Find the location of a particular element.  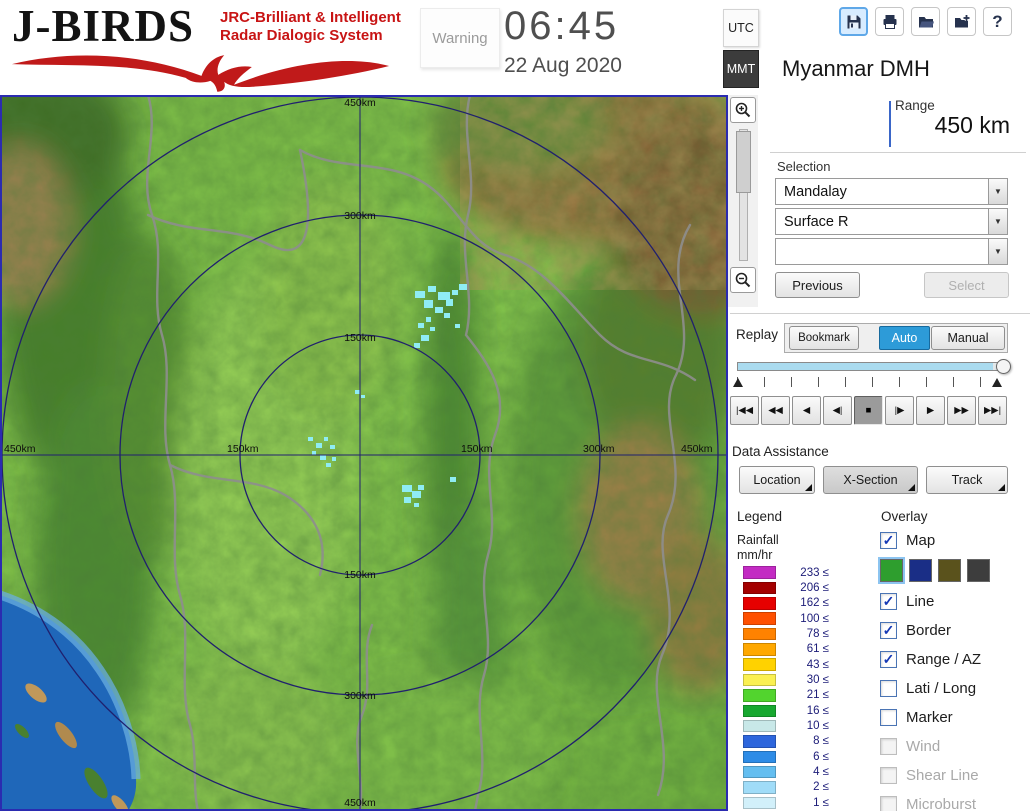

overlay-item: ✓ Microburst is located at coordinates (955, 802).